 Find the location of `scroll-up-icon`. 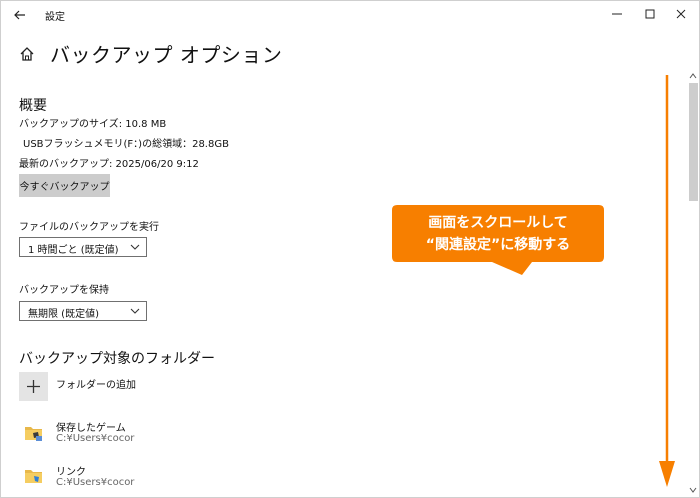

scroll-up-icon is located at coordinates (693, 76).